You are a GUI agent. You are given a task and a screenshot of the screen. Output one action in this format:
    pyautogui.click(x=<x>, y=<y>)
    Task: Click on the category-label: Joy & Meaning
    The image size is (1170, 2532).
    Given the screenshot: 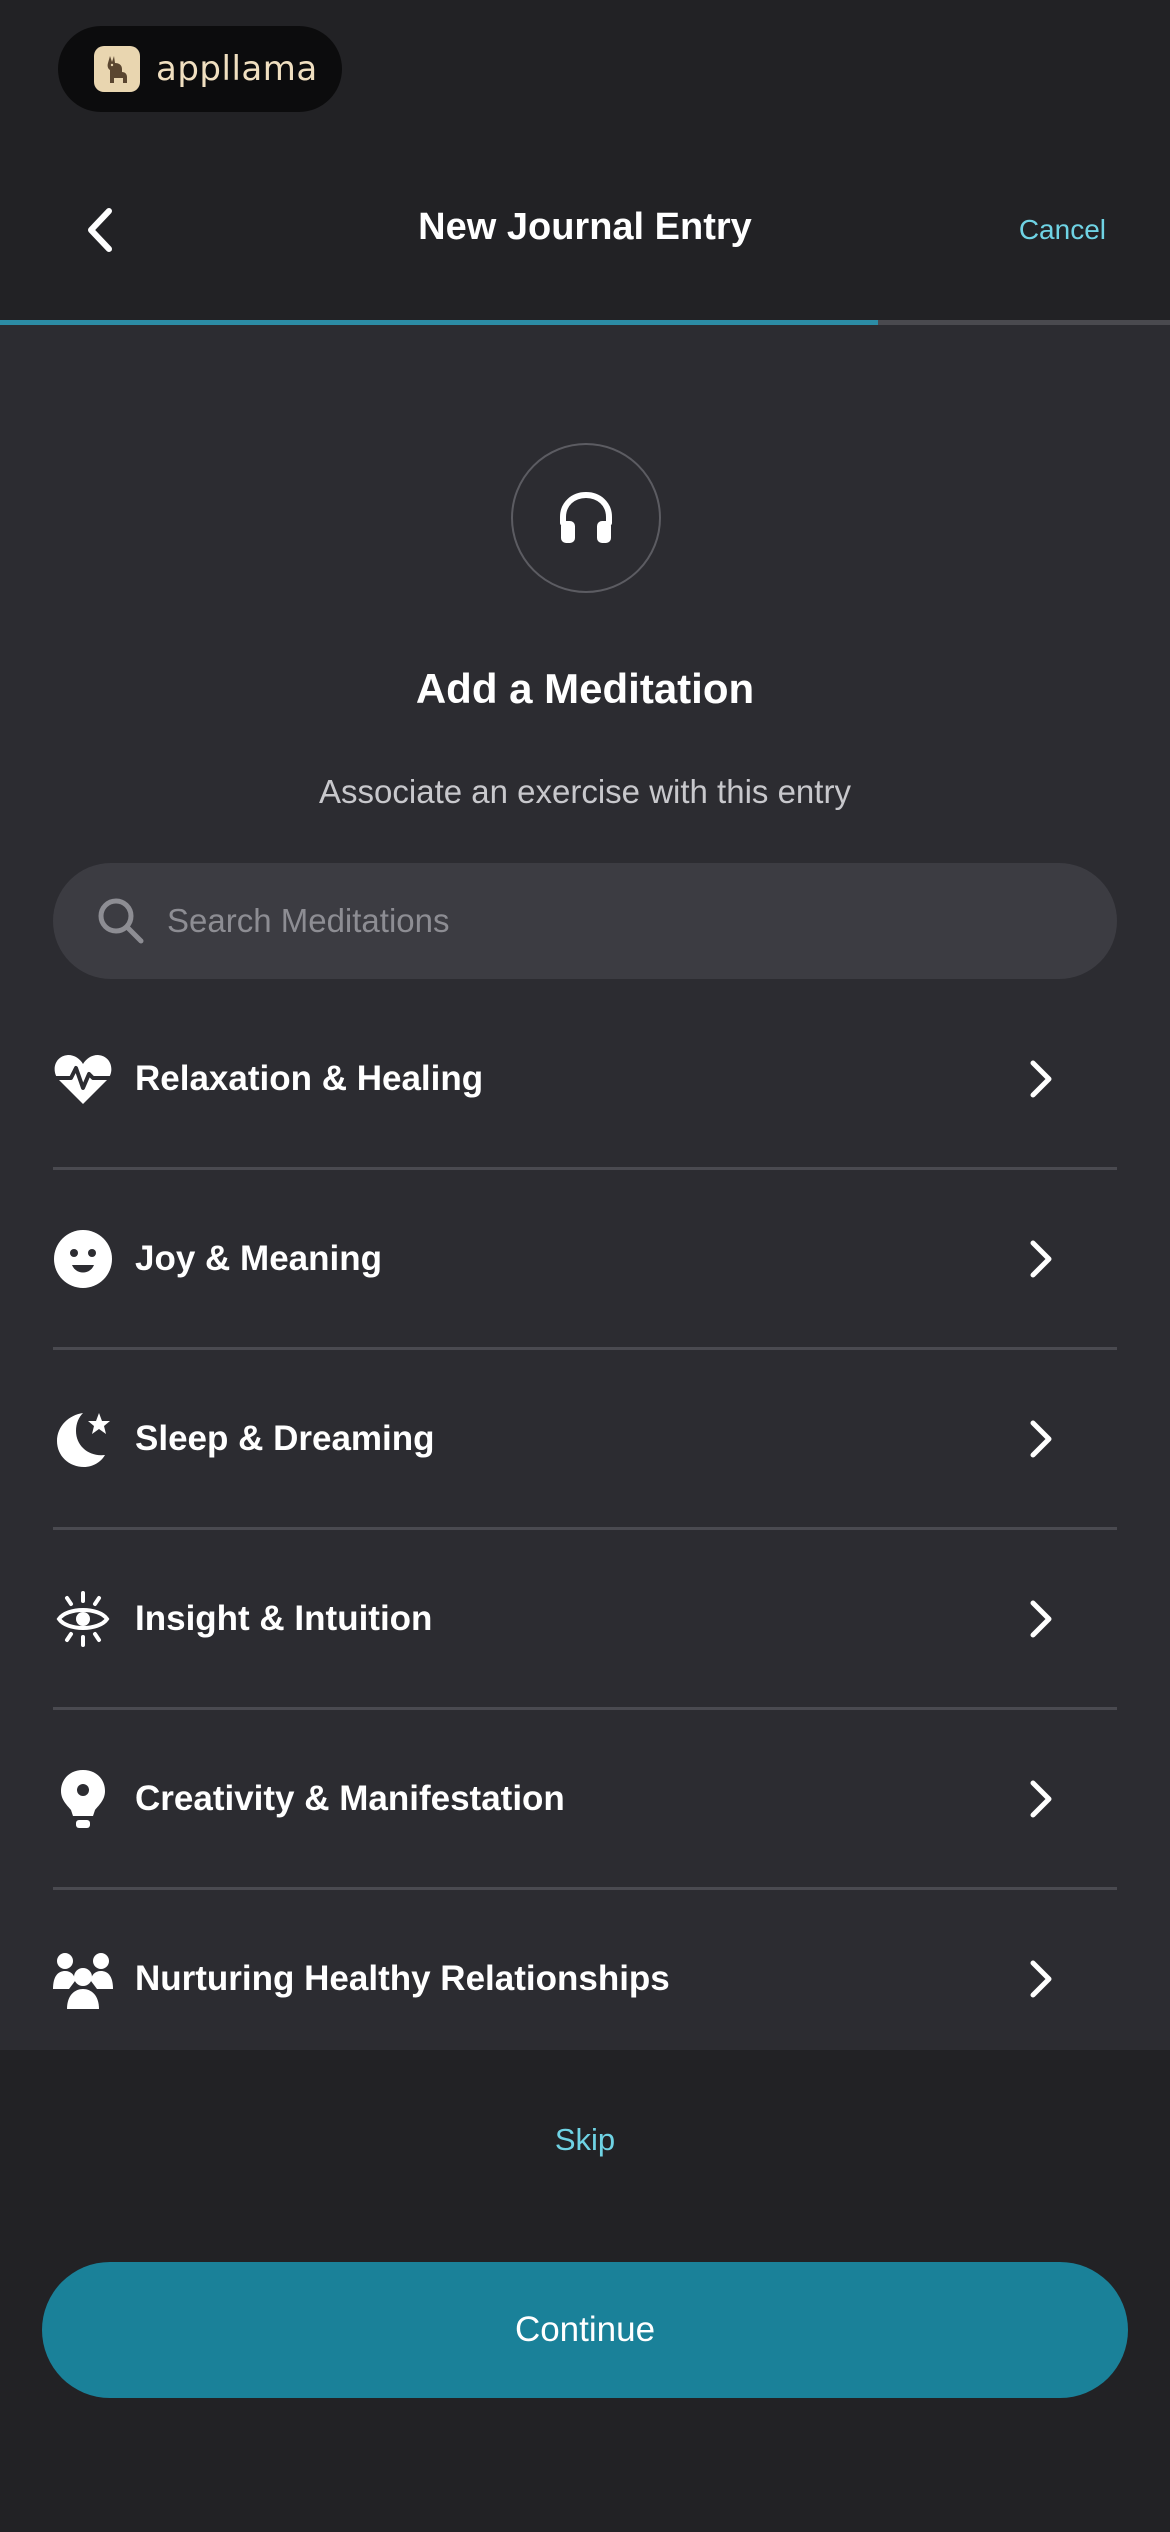 What is the action you would take?
    pyautogui.click(x=258, y=1258)
    